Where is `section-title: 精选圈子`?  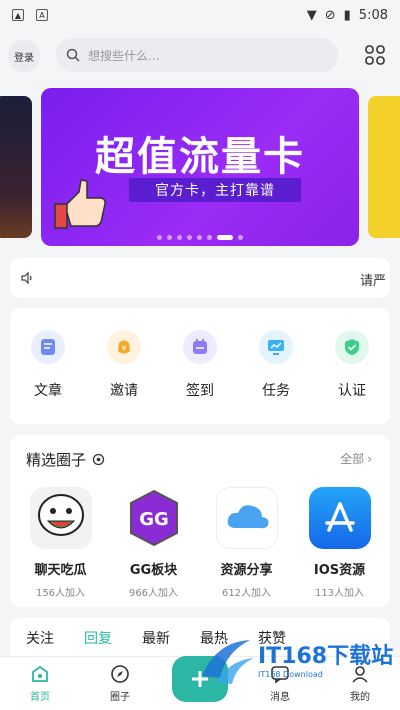
section-title: 精选圈子 is located at coordinates (65, 459).